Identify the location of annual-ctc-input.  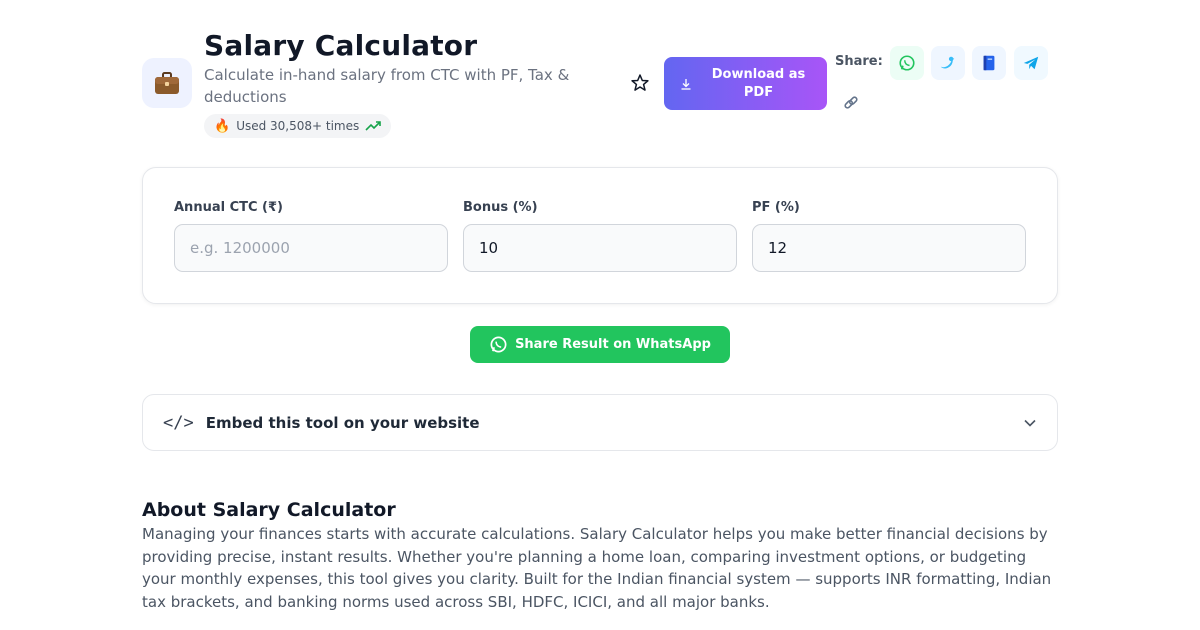
(311, 248).